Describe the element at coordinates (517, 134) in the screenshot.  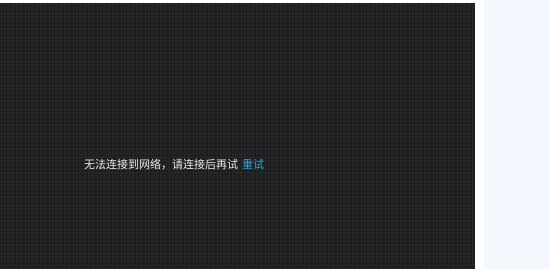
I see `side-panel` at that location.